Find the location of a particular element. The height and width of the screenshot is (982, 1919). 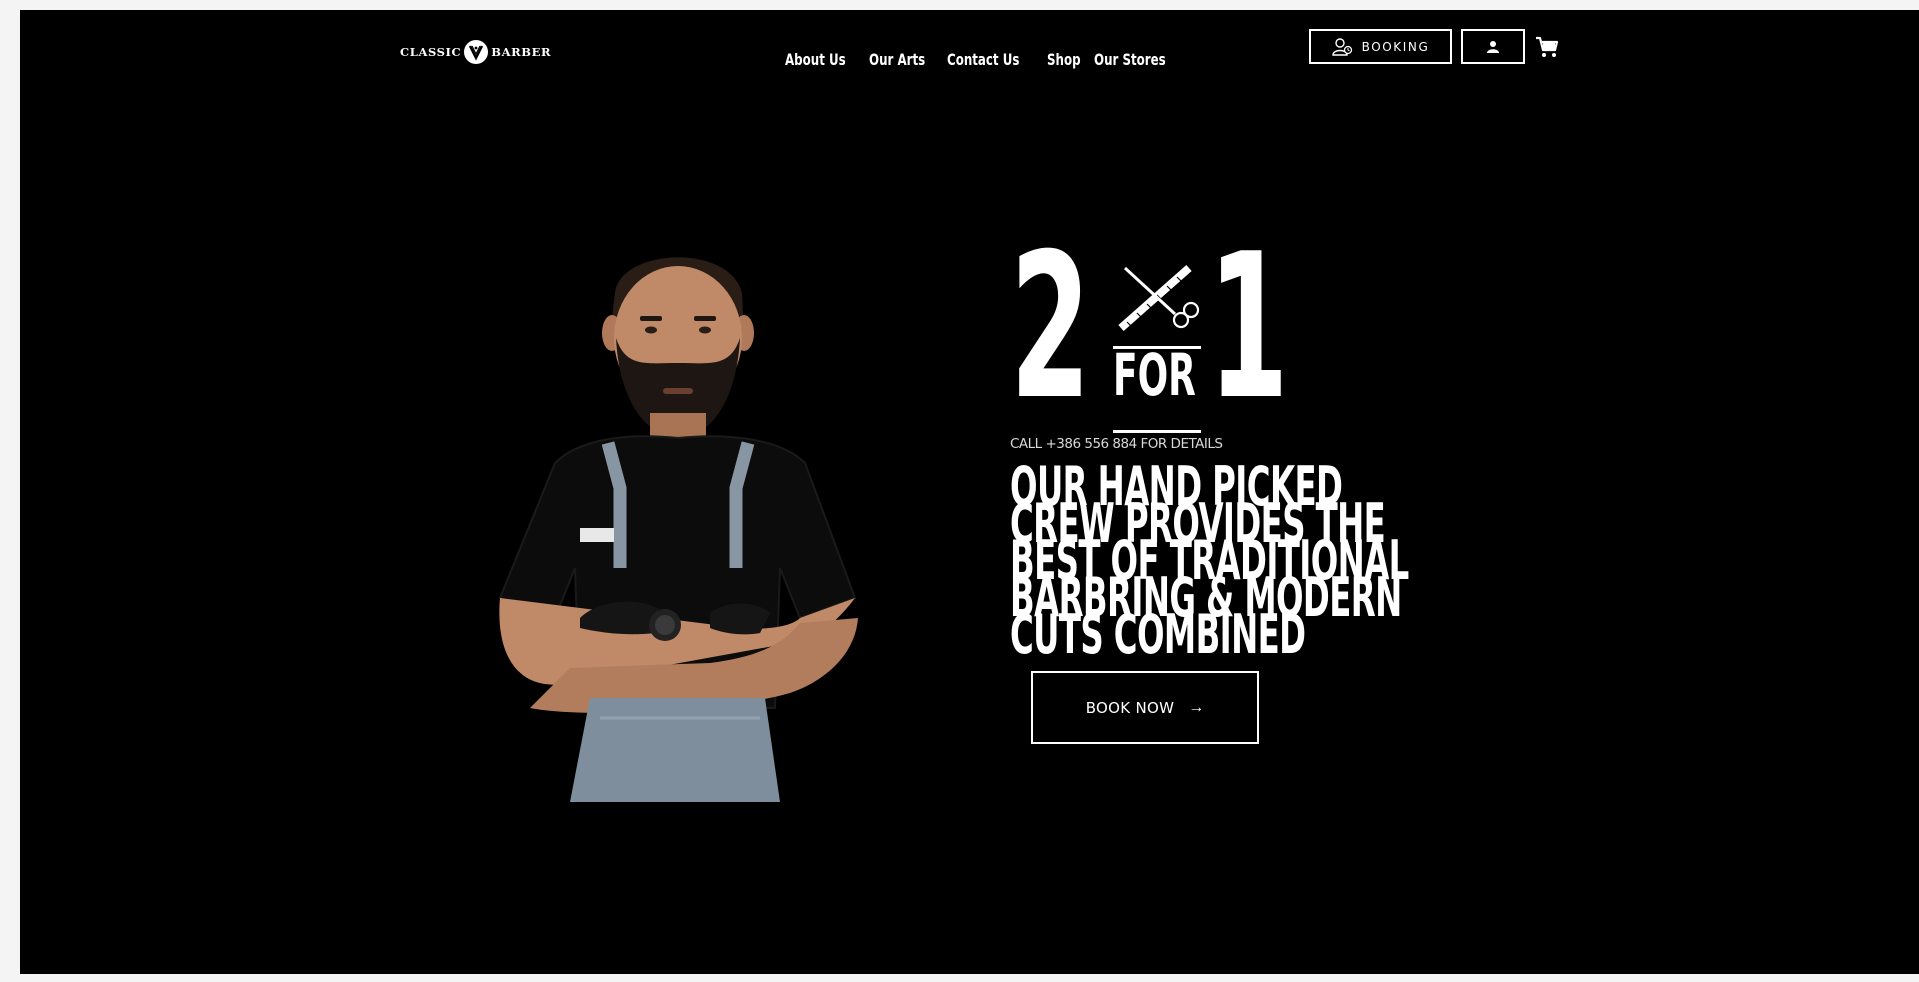

promo-for-text: FOR is located at coordinates (1154, 375).